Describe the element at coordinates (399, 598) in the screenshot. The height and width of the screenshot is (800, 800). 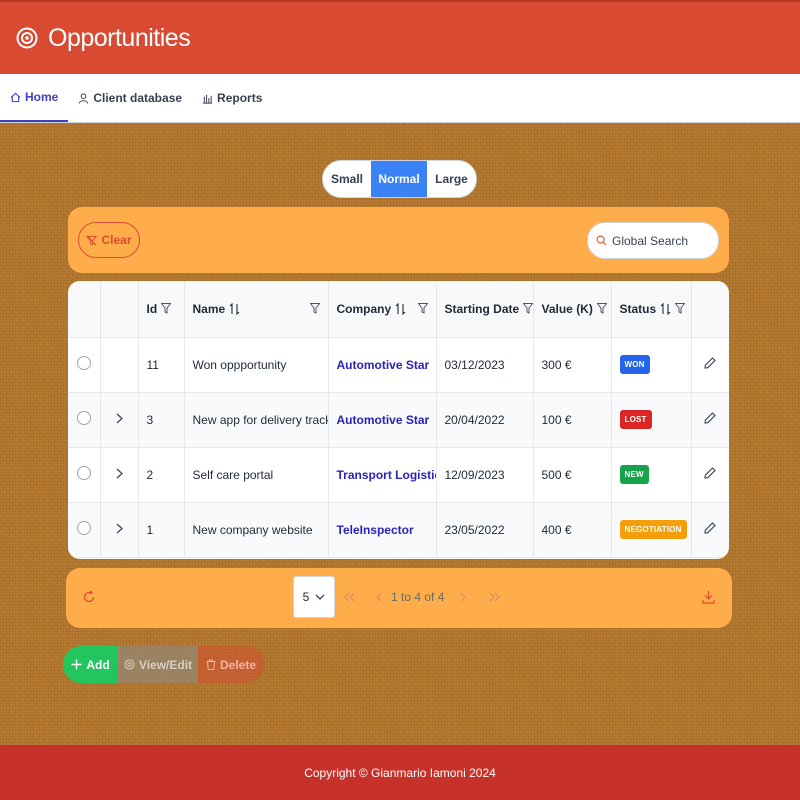
I see `paginator: 5 1 to 4 of 4` at that location.